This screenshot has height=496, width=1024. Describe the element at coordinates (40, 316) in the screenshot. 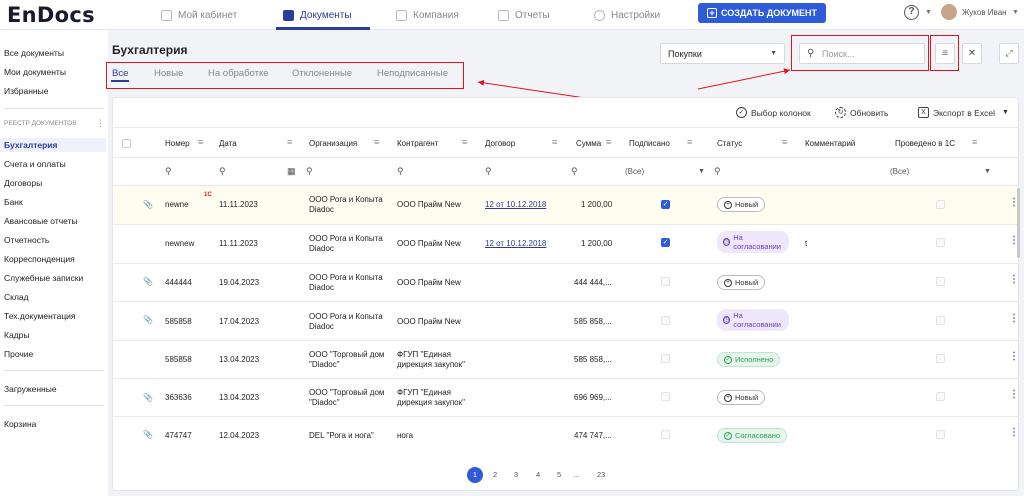

I see `sidebar-item-tech-docs: Тех.документация` at that location.